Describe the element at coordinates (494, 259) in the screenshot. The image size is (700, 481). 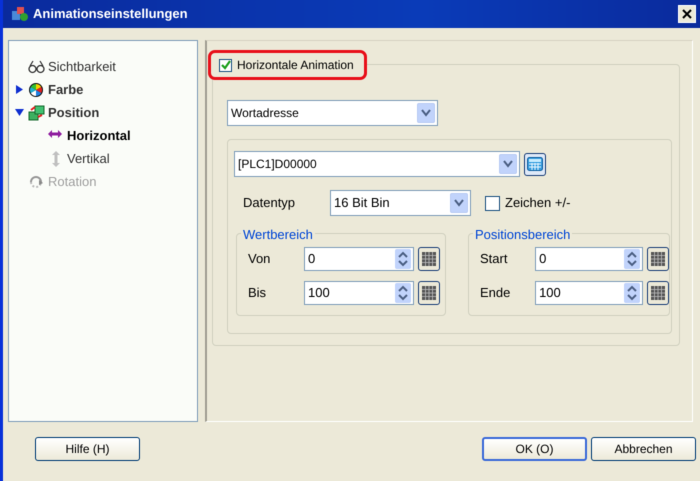
I see `field-label: Start` at that location.